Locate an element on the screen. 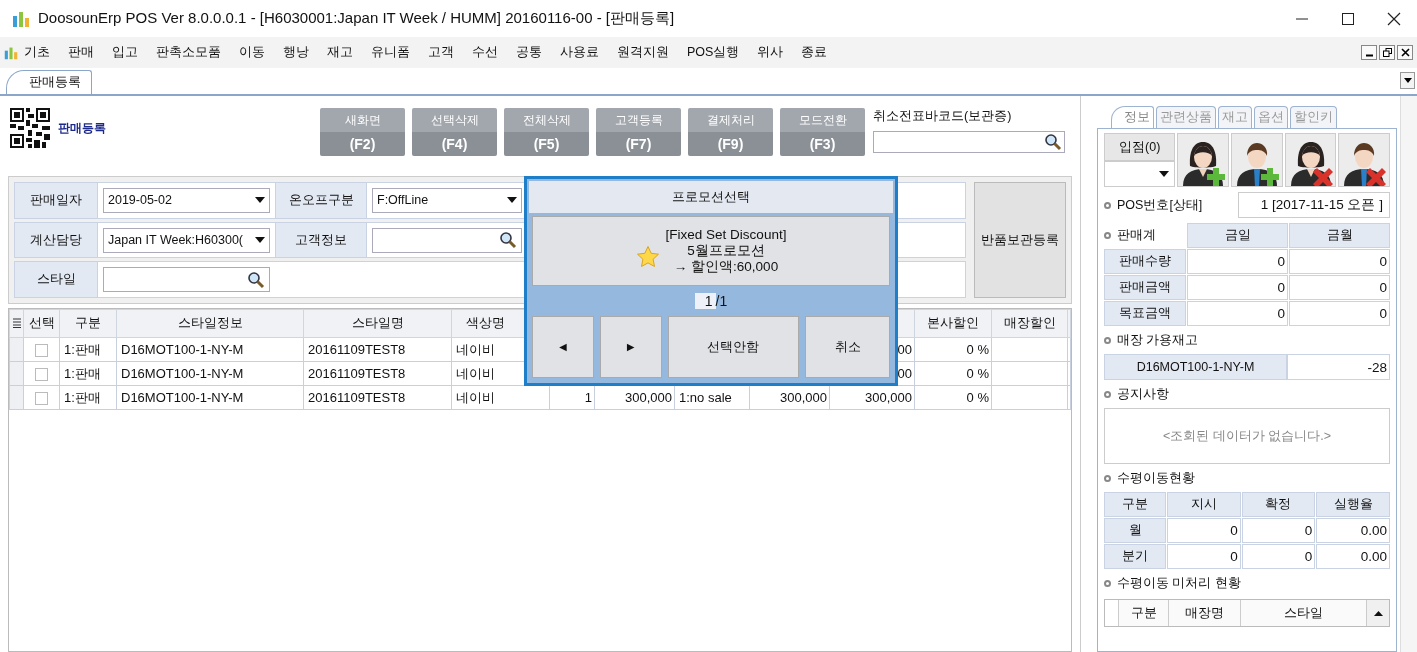 Image resolution: width=1417 pixels, height=652 pixels. section-title: 판매계 is located at coordinates (1145, 235).